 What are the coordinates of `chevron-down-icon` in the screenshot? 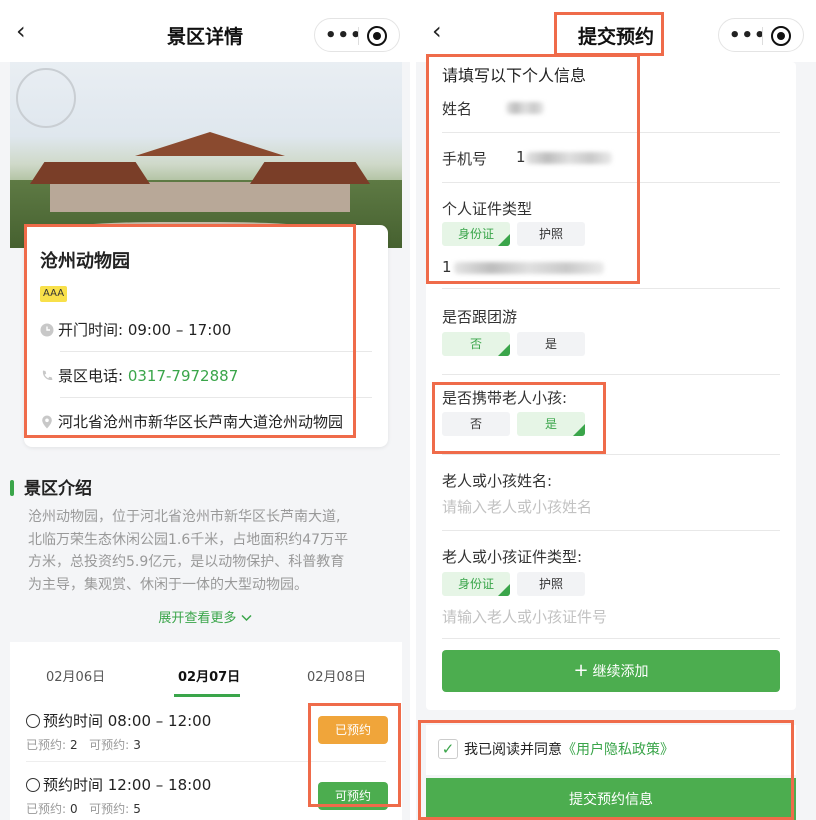 It's located at (246, 618).